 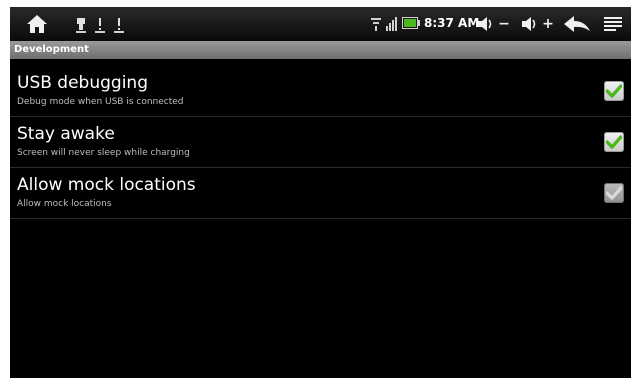 I want to click on volume-down-button: −, so click(x=493, y=24).